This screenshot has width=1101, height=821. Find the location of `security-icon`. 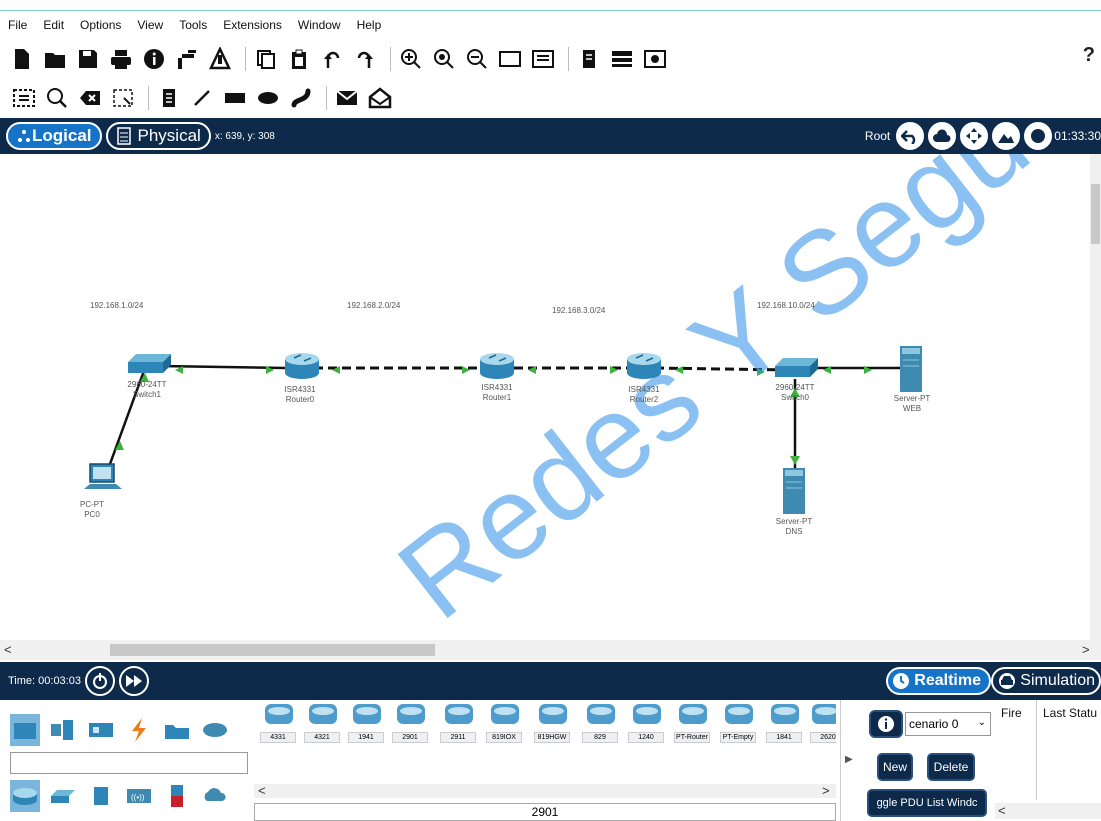

security-icon is located at coordinates (177, 796).